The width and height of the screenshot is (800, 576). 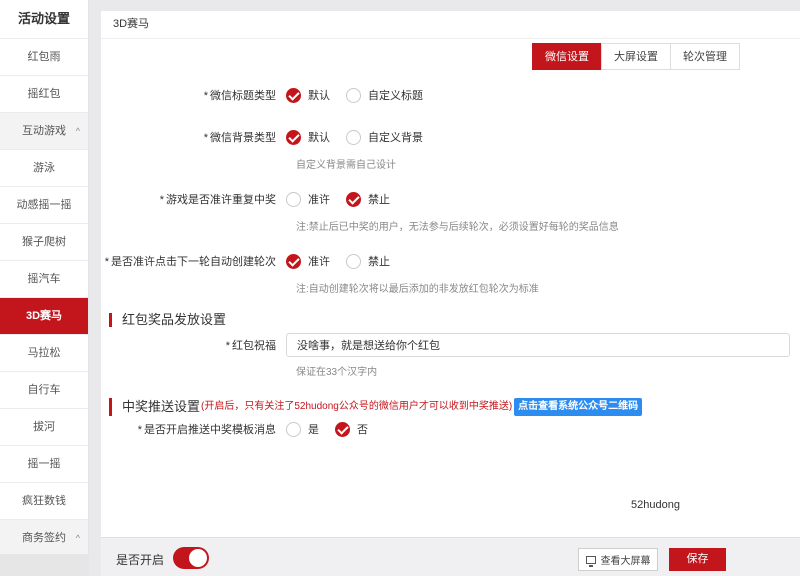 What do you see at coordinates (308, 261) in the screenshot?
I see `radio-auto-allow: 准许` at bounding box center [308, 261].